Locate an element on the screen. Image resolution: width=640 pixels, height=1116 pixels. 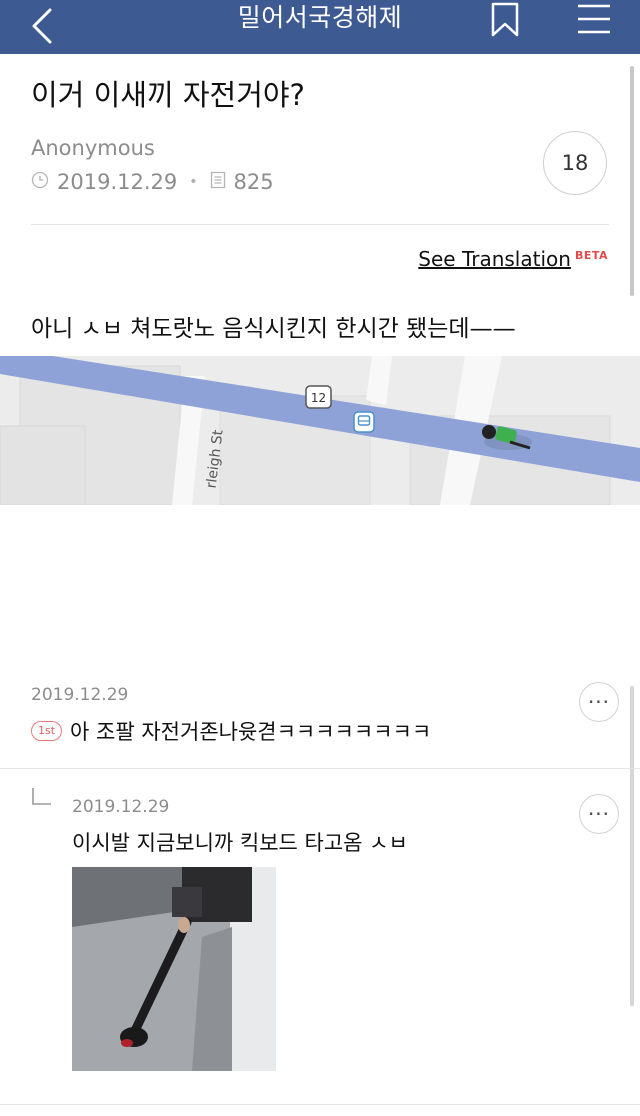
see-translation-link: See Translation BETA is located at coordinates (513, 259).